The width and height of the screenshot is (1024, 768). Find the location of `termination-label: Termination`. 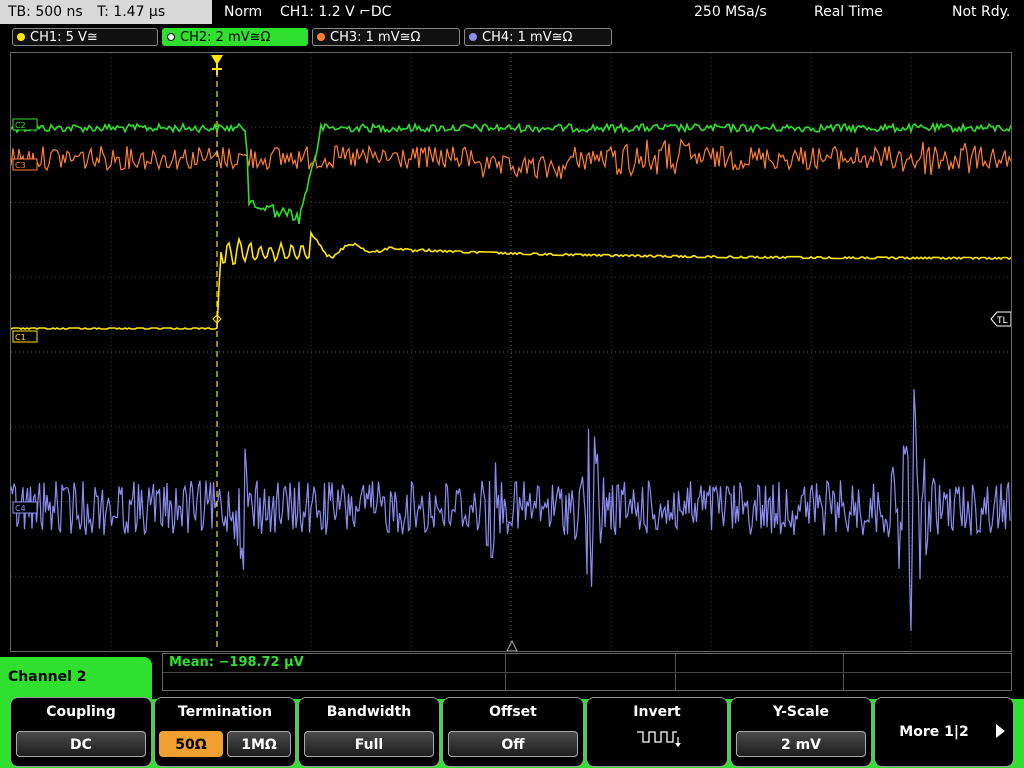

termination-label: Termination is located at coordinates (225, 712).